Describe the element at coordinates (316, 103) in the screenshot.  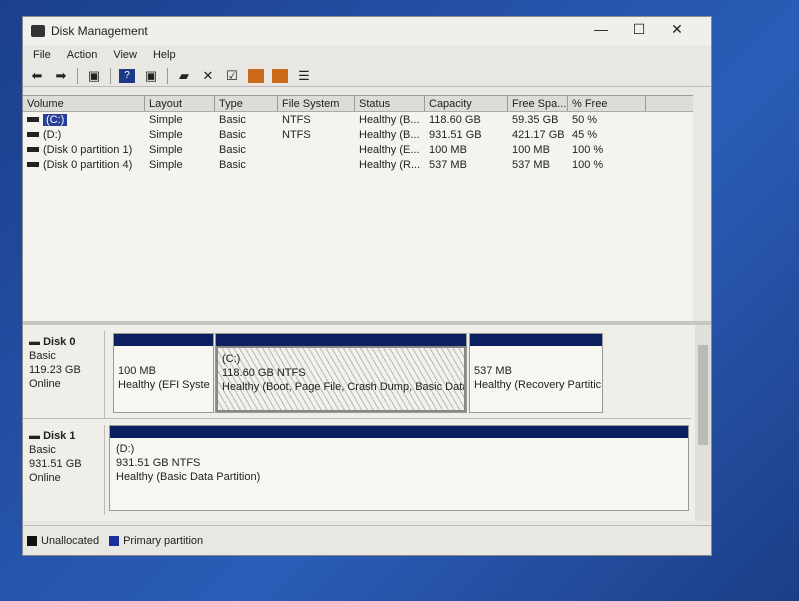
I see `col-file-system: File System` at that location.